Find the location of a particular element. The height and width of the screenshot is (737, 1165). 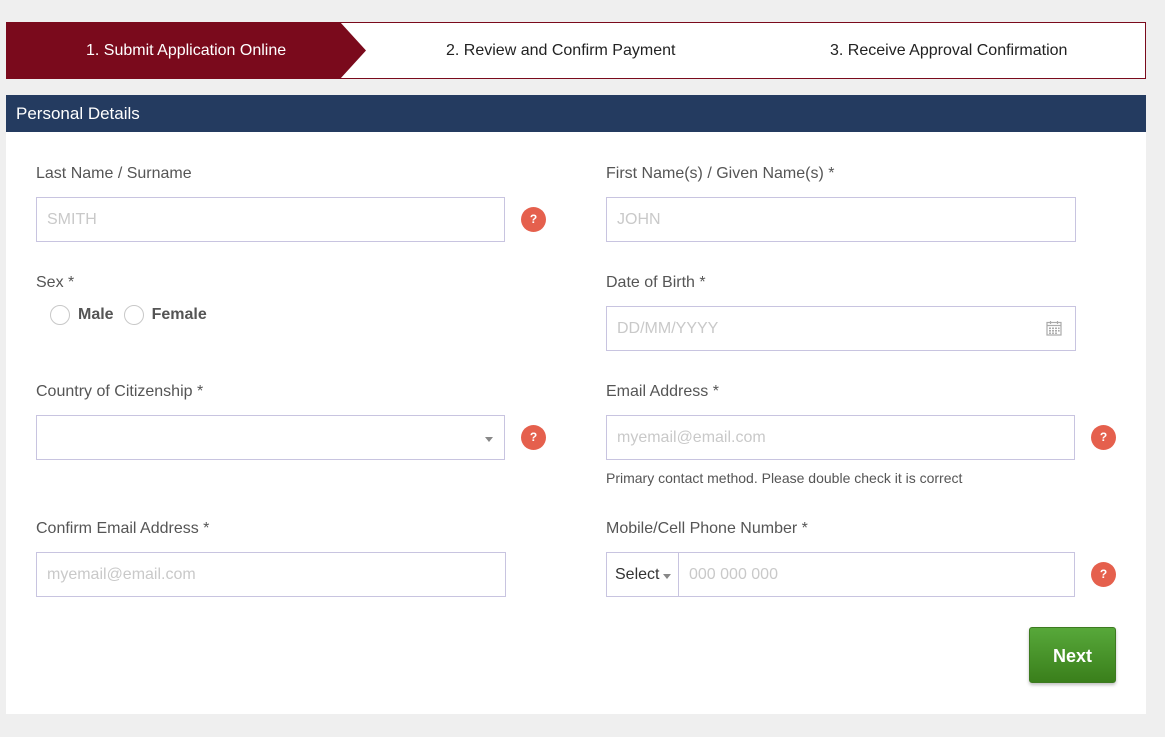

last-name-help-icon: ? is located at coordinates (533, 219).